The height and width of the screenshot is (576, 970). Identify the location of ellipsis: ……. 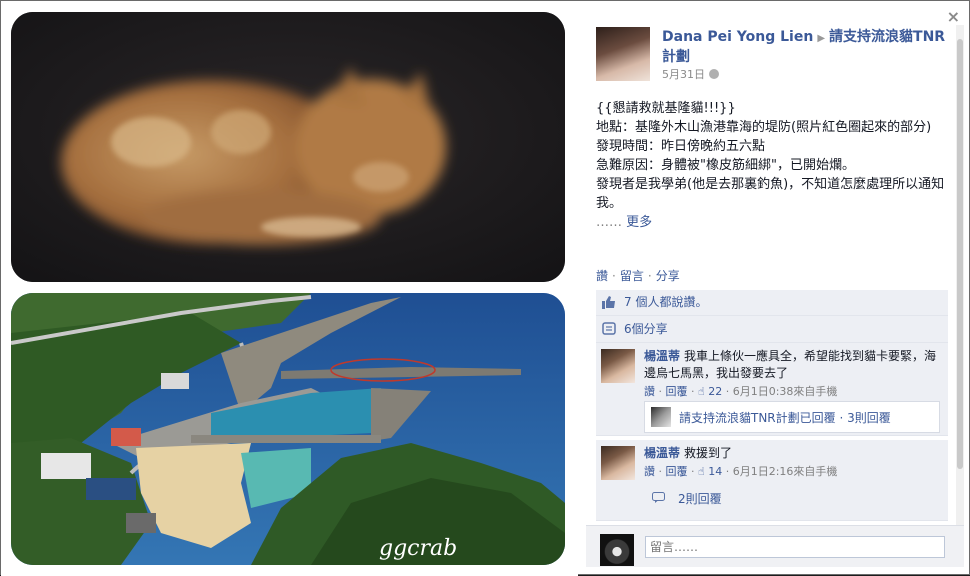
(609, 222).